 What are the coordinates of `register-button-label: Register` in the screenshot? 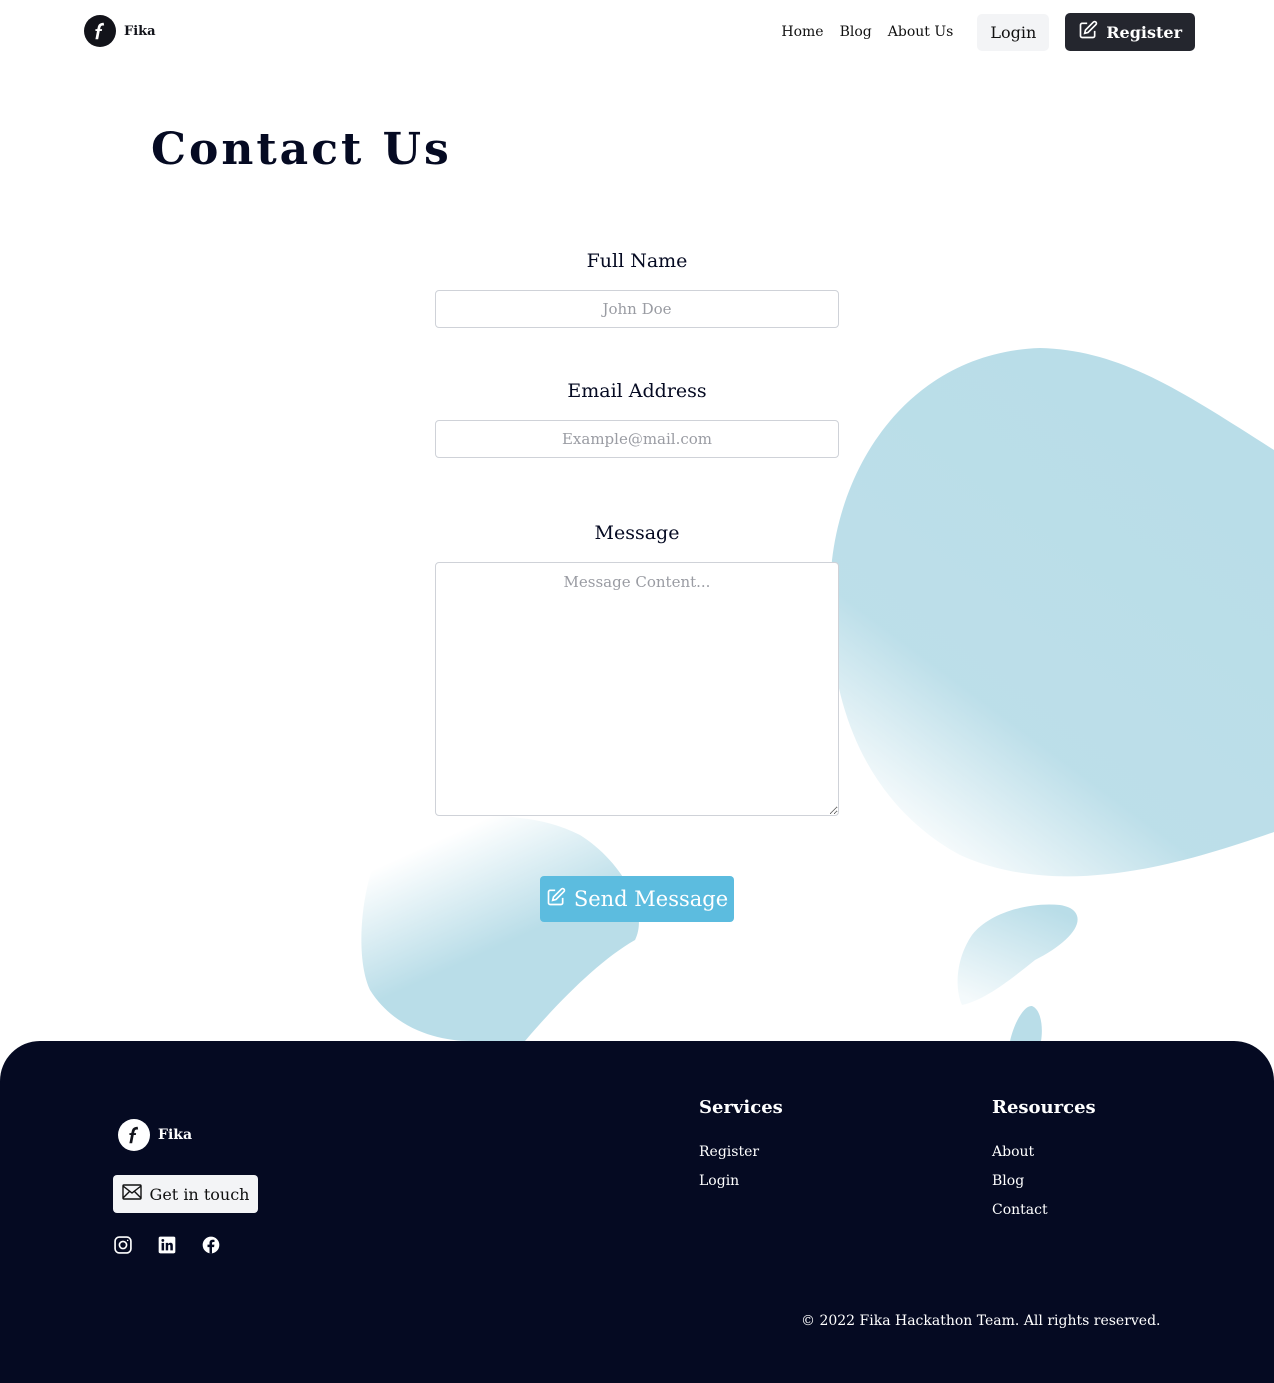 It's located at (1144, 32).